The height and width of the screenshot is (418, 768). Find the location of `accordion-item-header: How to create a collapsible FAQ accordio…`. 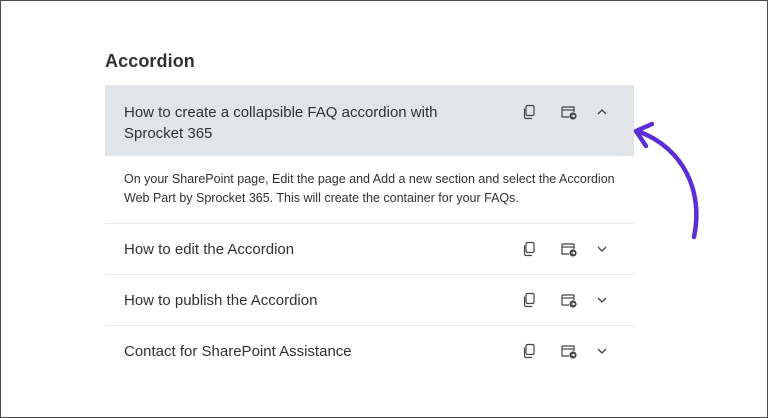

accordion-item-header: How to create a collapsible FAQ accordio… is located at coordinates (369, 120).